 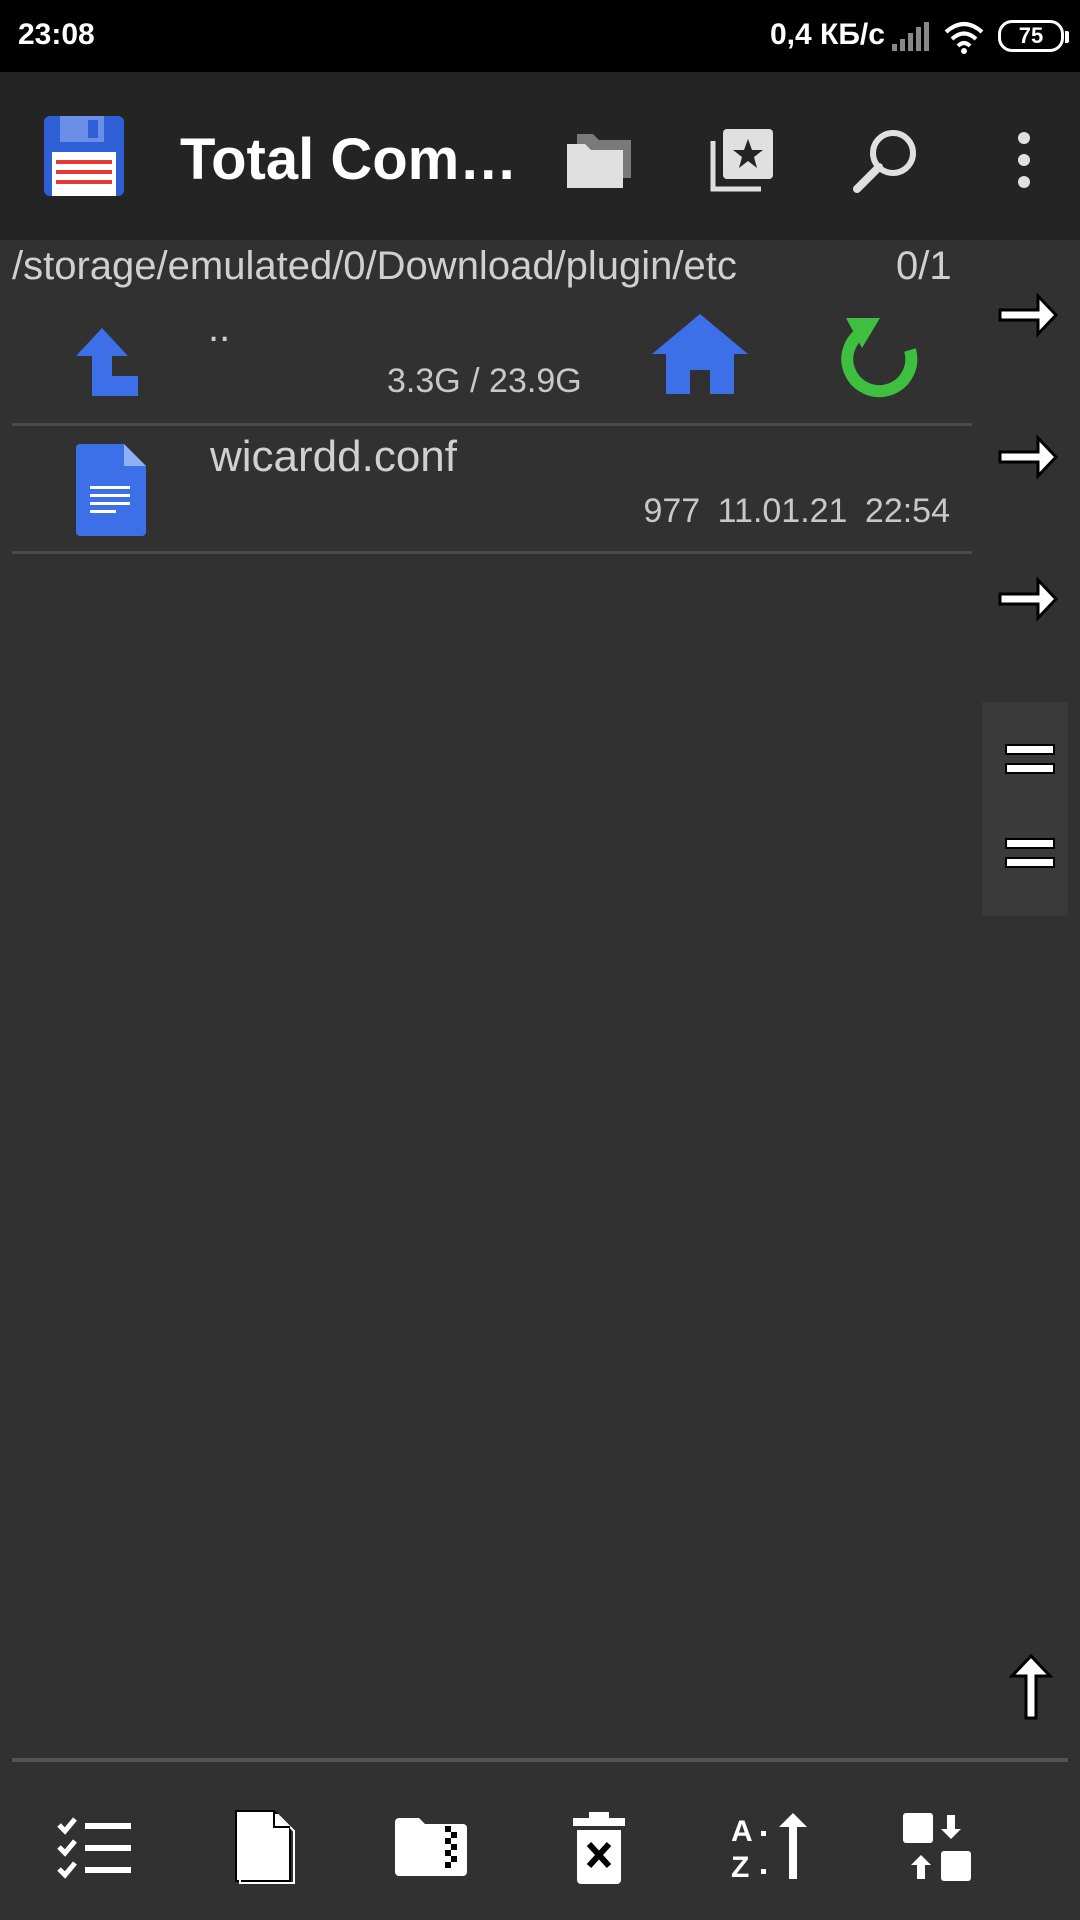 I want to click on search-icon, so click(x=884, y=161).